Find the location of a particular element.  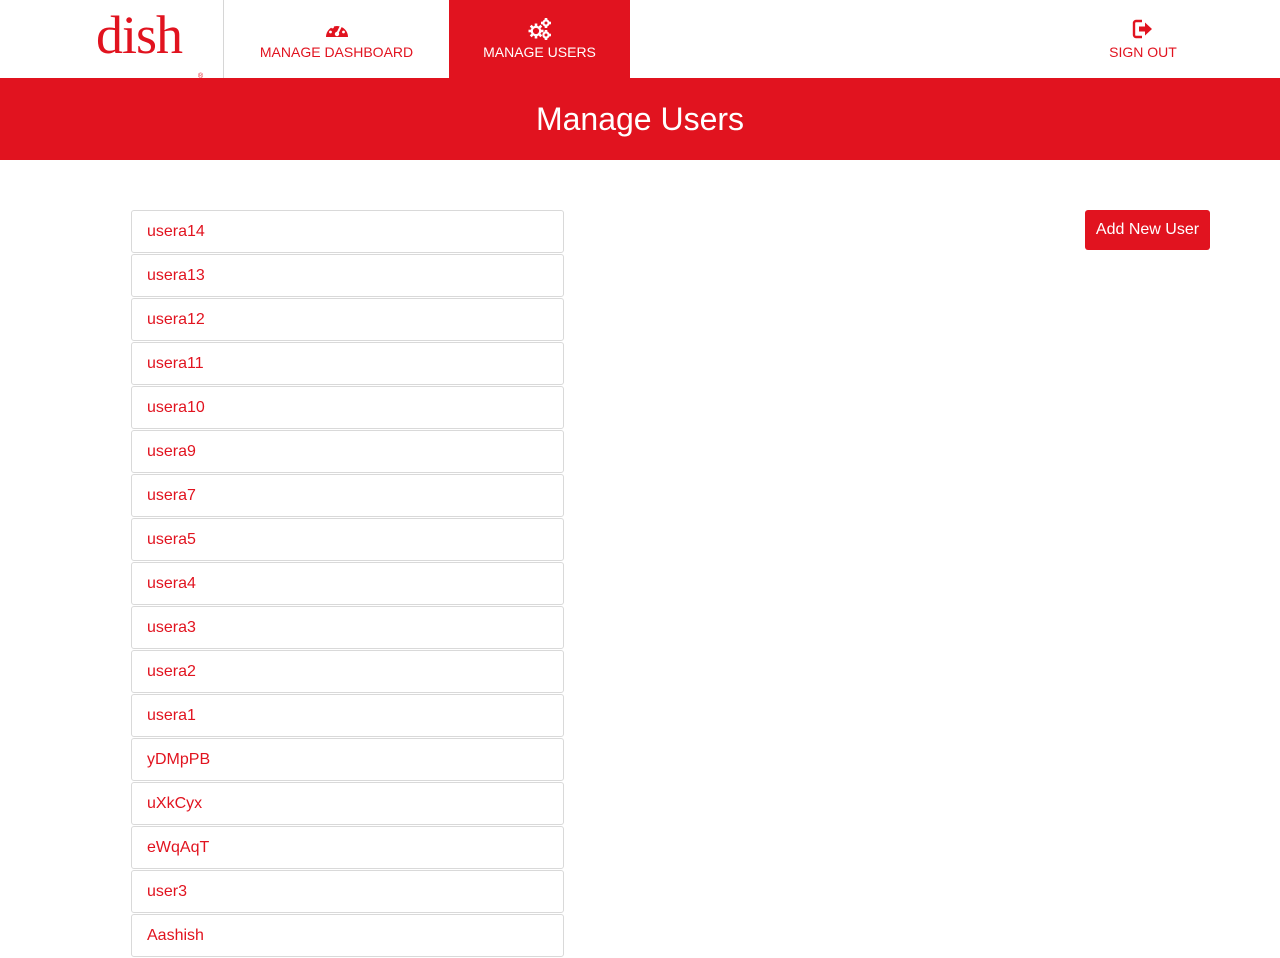

user-list-item: usera1 is located at coordinates (347, 715).